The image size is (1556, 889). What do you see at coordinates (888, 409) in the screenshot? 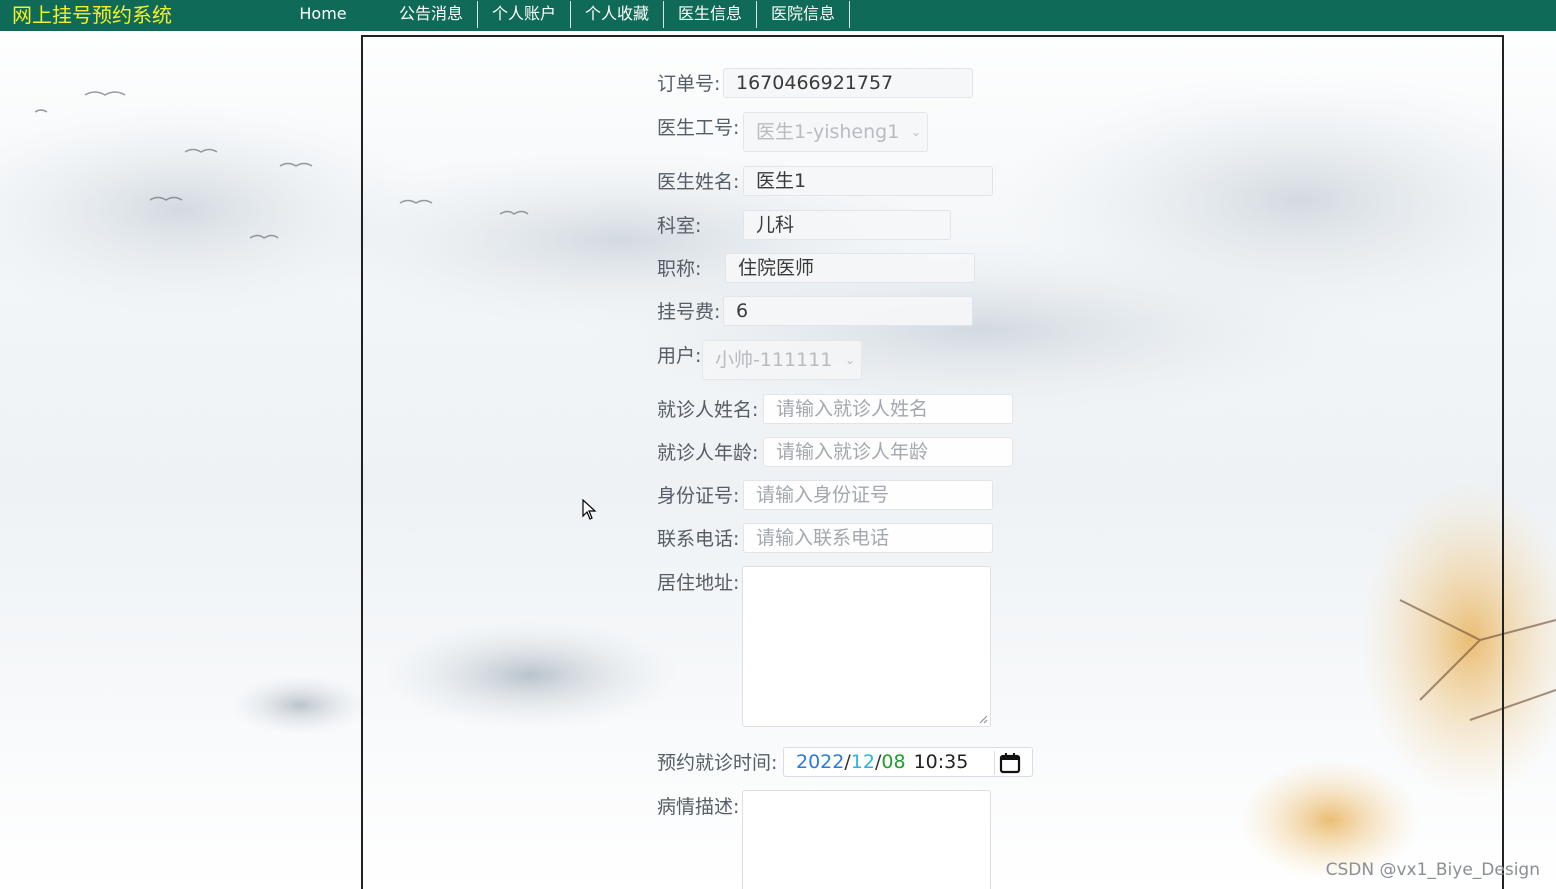
I see `patient-name-input: 请输入就诊人姓名` at bounding box center [888, 409].